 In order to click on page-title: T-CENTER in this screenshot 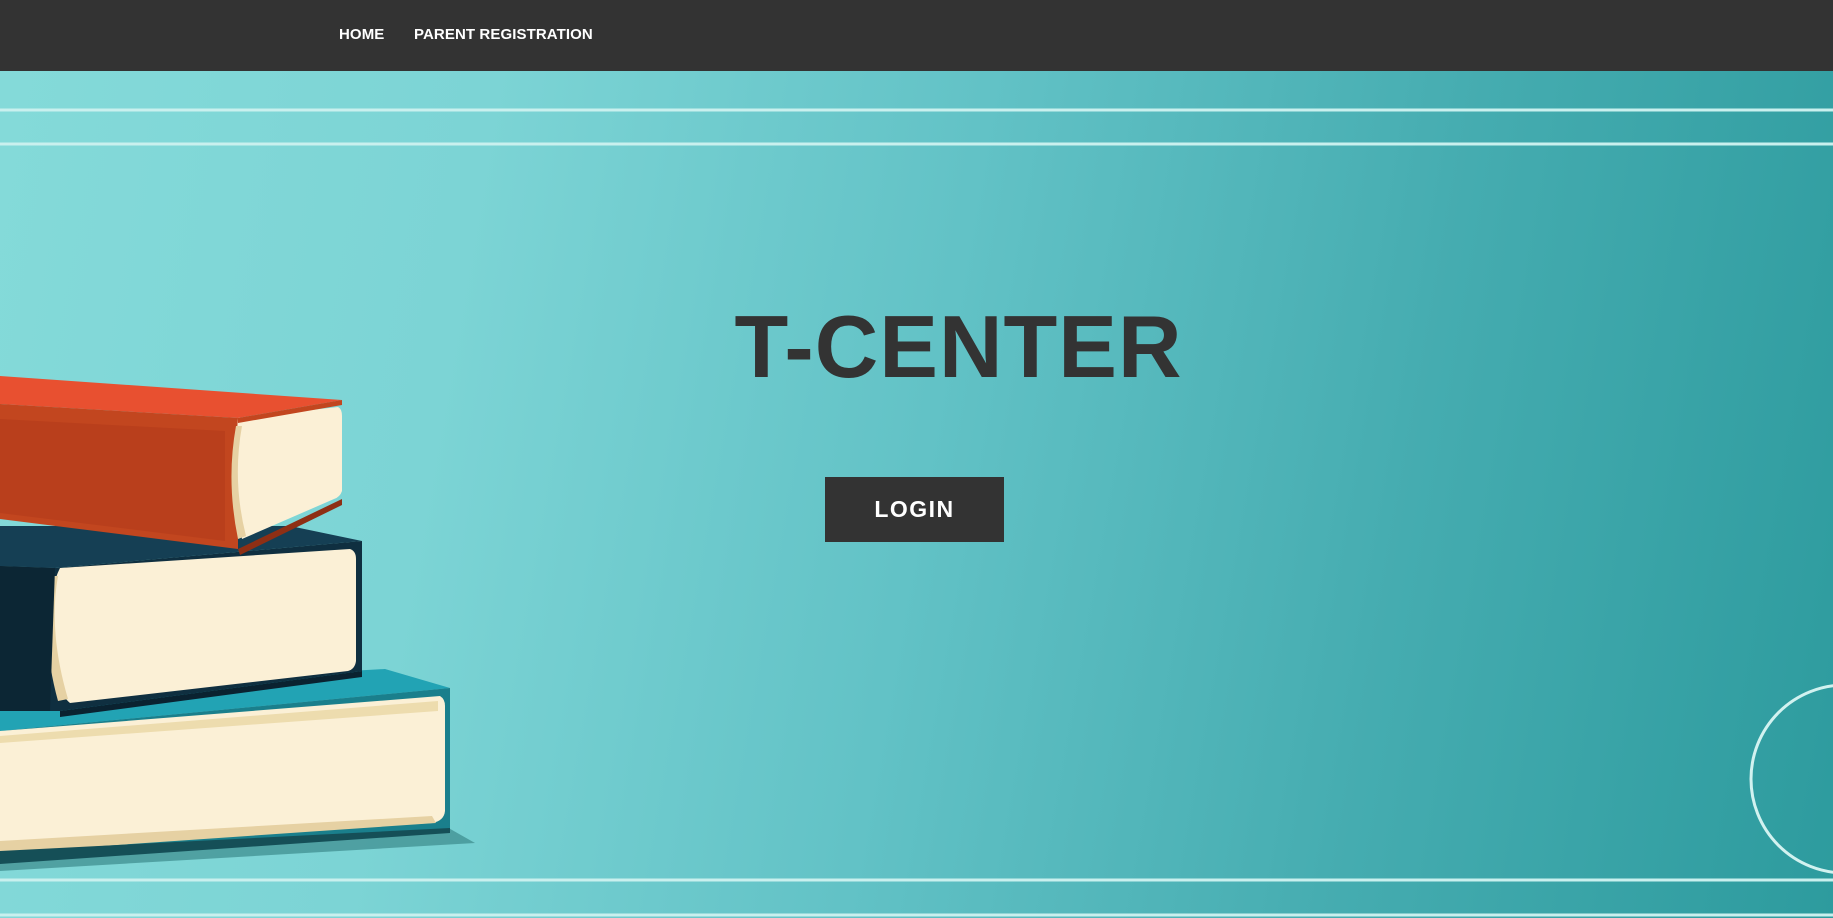, I will do `click(958, 346)`.